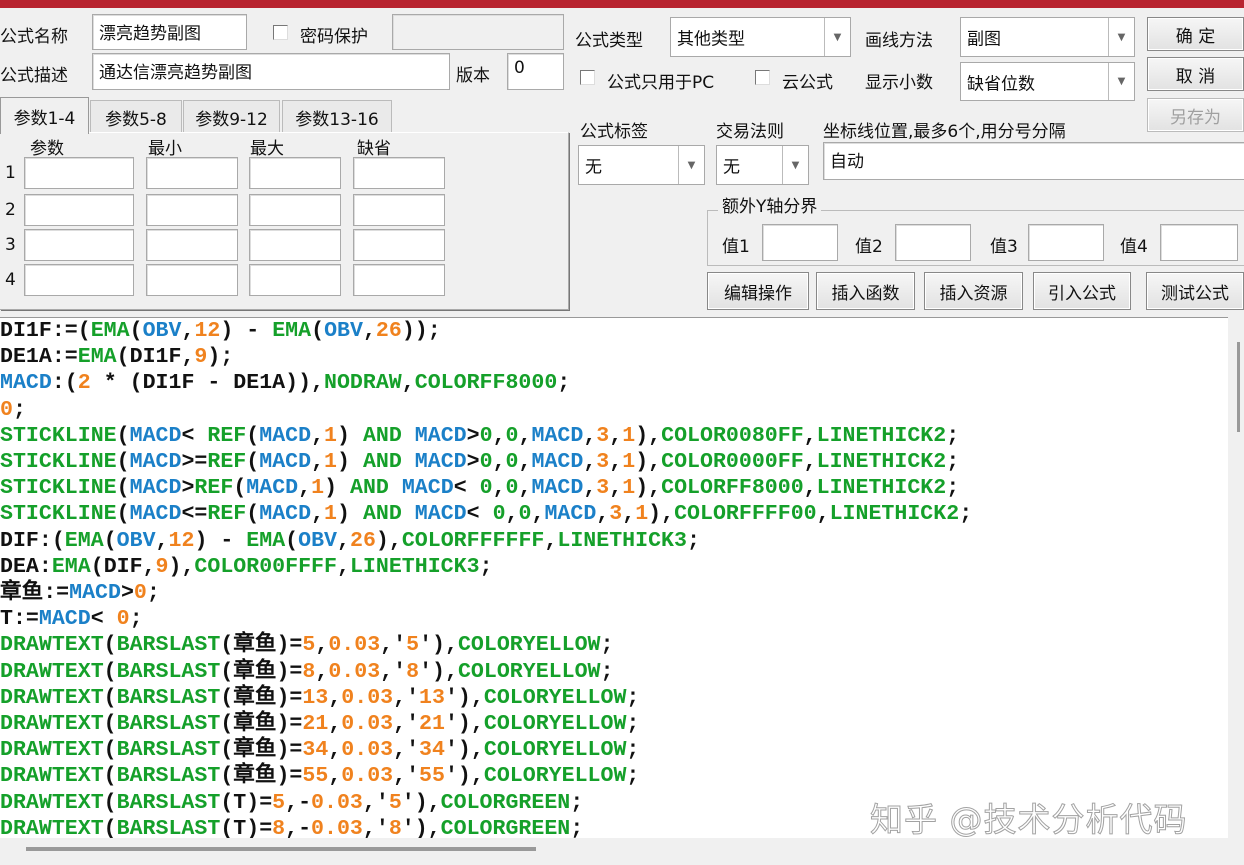 The width and height of the screenshot is (1244, 865). I want to click on code-text: ,-, so click(298, 827).